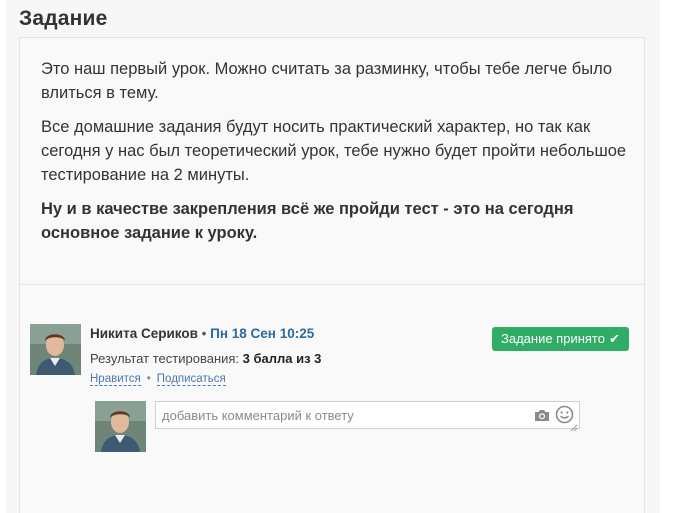 This screenshot has width=674, height=513. I want to click on test-result: Результат тестирования: 3 балла из 3, so click(205, 358).